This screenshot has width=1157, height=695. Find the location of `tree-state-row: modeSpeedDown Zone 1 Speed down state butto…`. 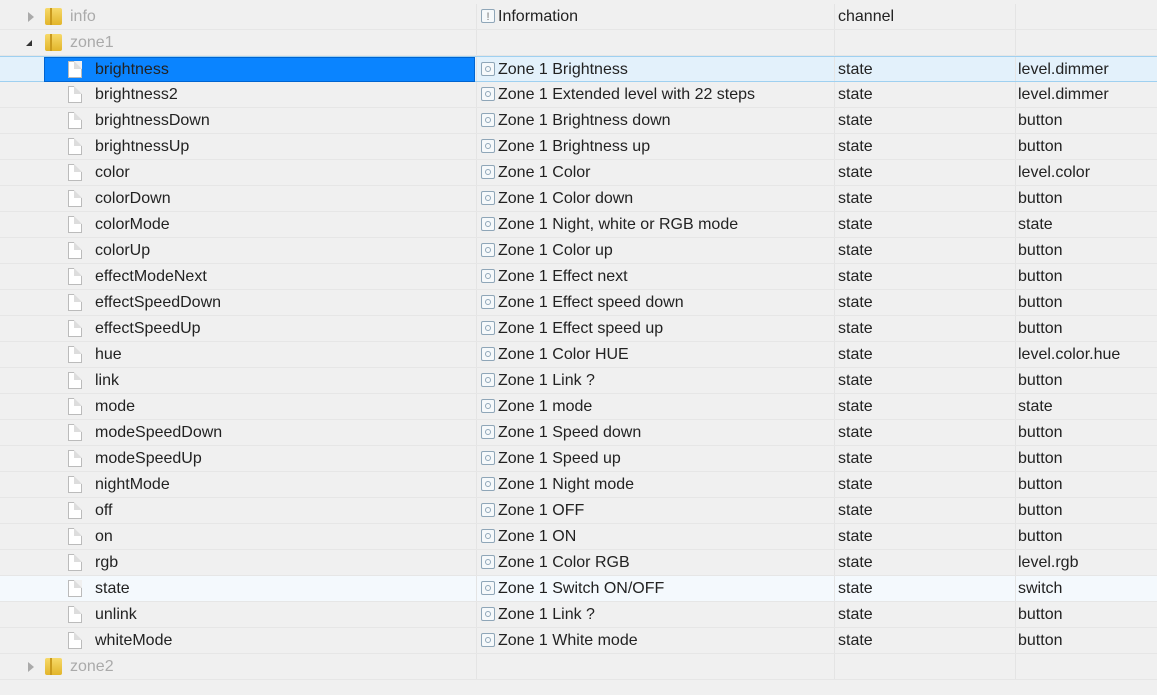

tree-state-row: modeSpeedDown Zone 1 Speed down state butto… is located at coordinates (578, 433).